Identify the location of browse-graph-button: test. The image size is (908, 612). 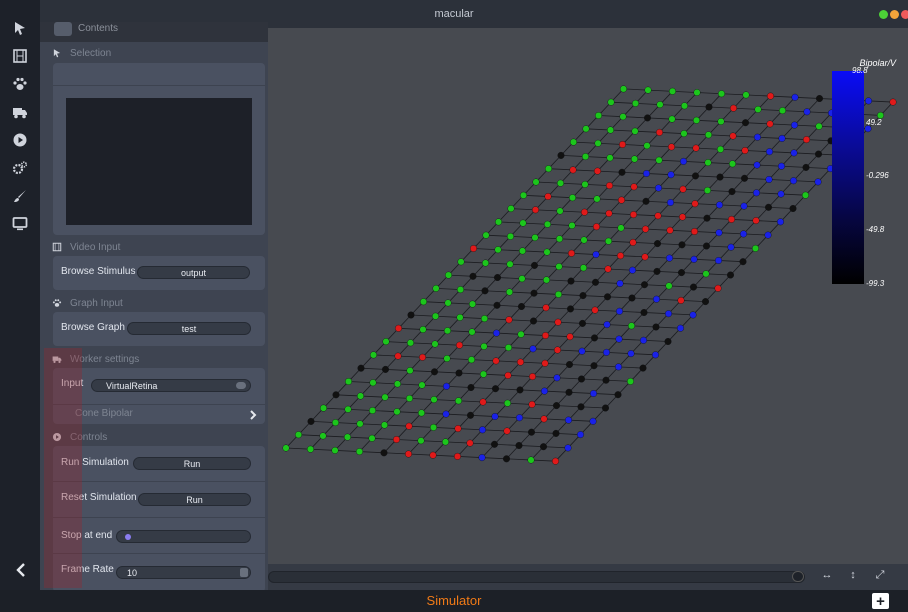
(189, 328).